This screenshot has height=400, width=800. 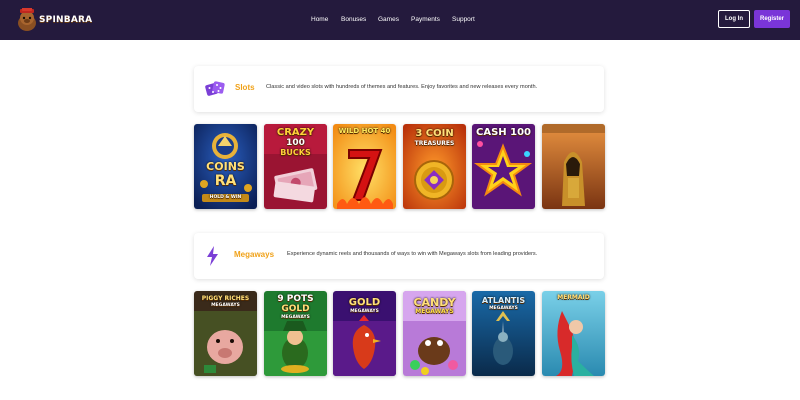 What do you see at coordinates (295, 299) in the screenshot?
I see `game-title: 9 POTS` at bounding box center [295, 299].